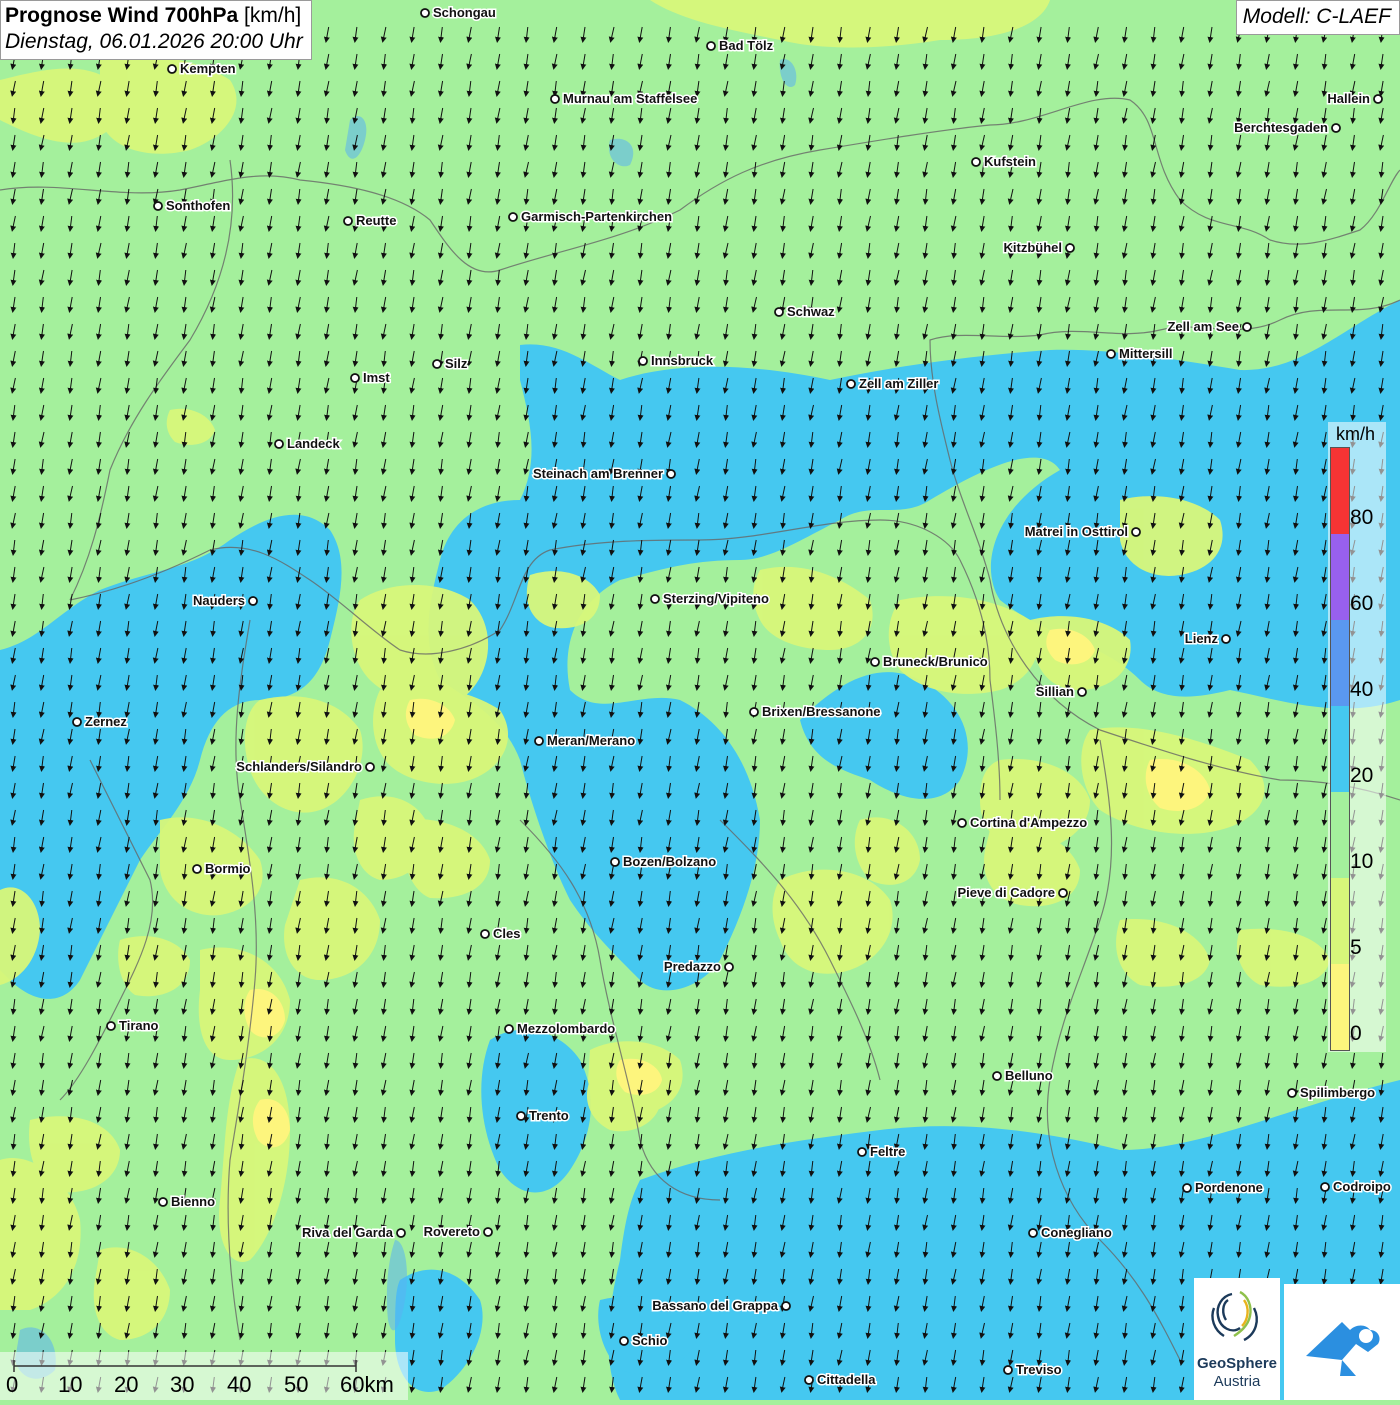  I want to click on city-marker: Mezzolombardo, so click(560, 1029).